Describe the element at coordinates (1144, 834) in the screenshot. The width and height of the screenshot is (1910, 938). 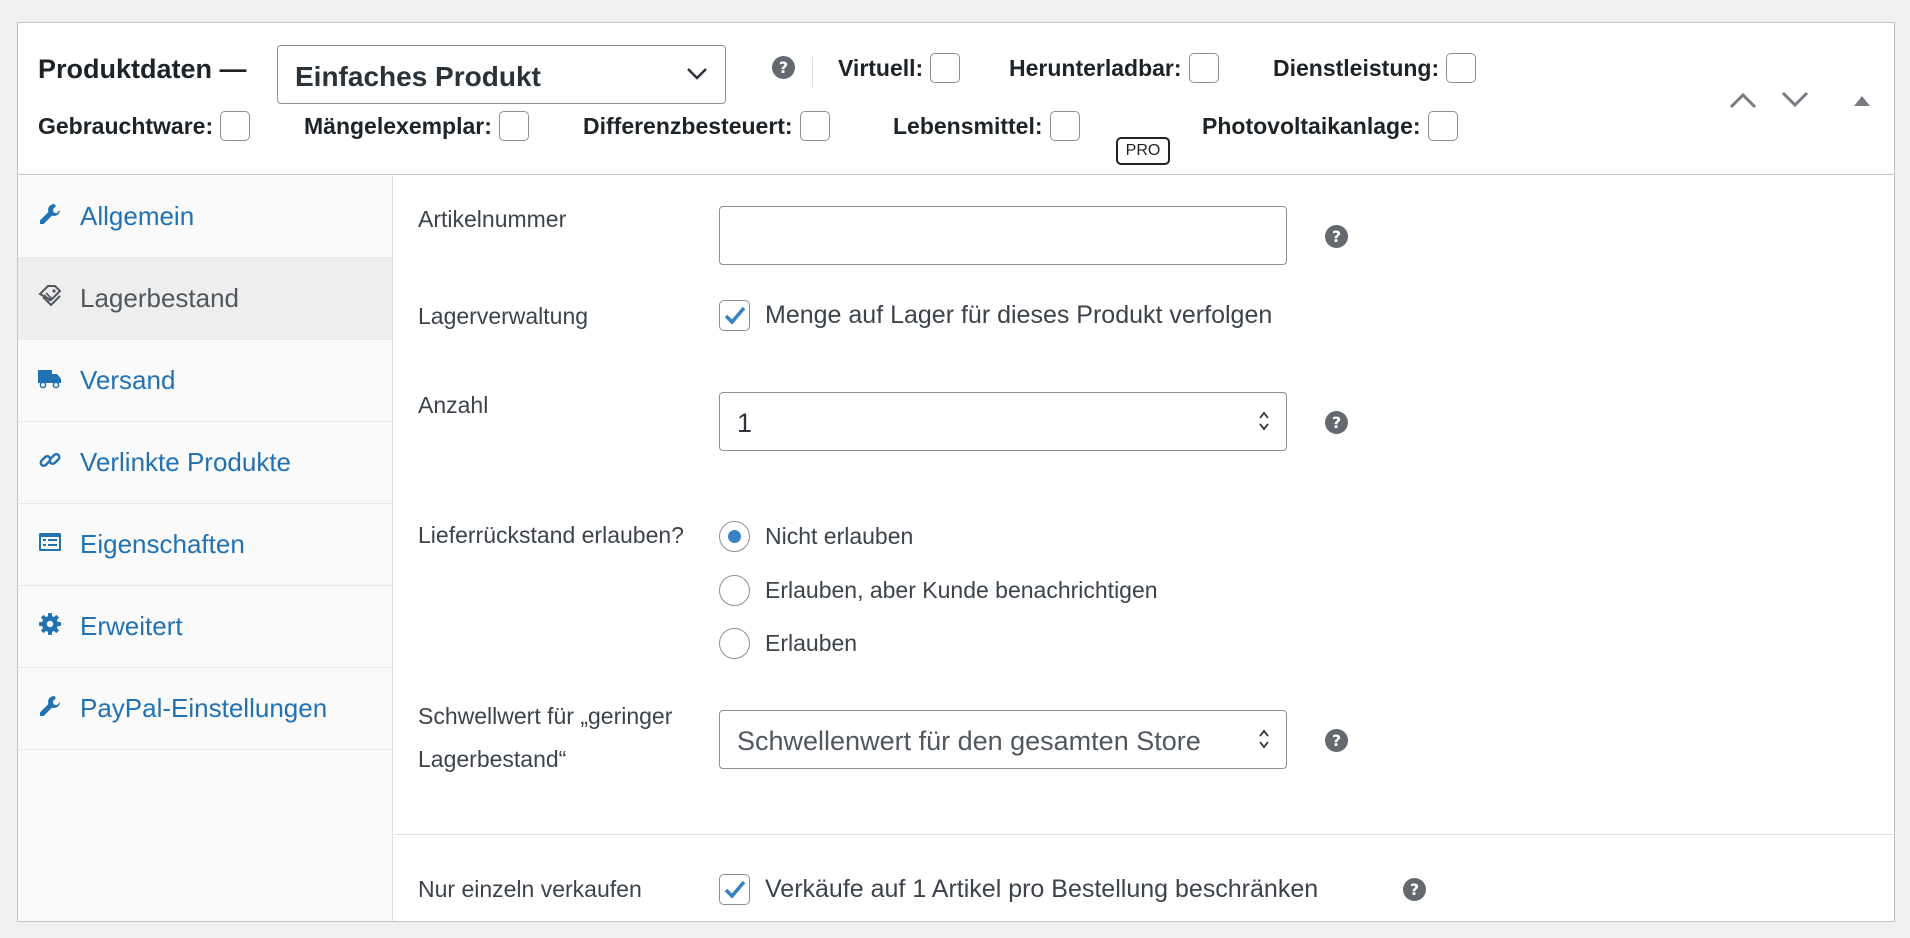
I see `section-divider` at that location.